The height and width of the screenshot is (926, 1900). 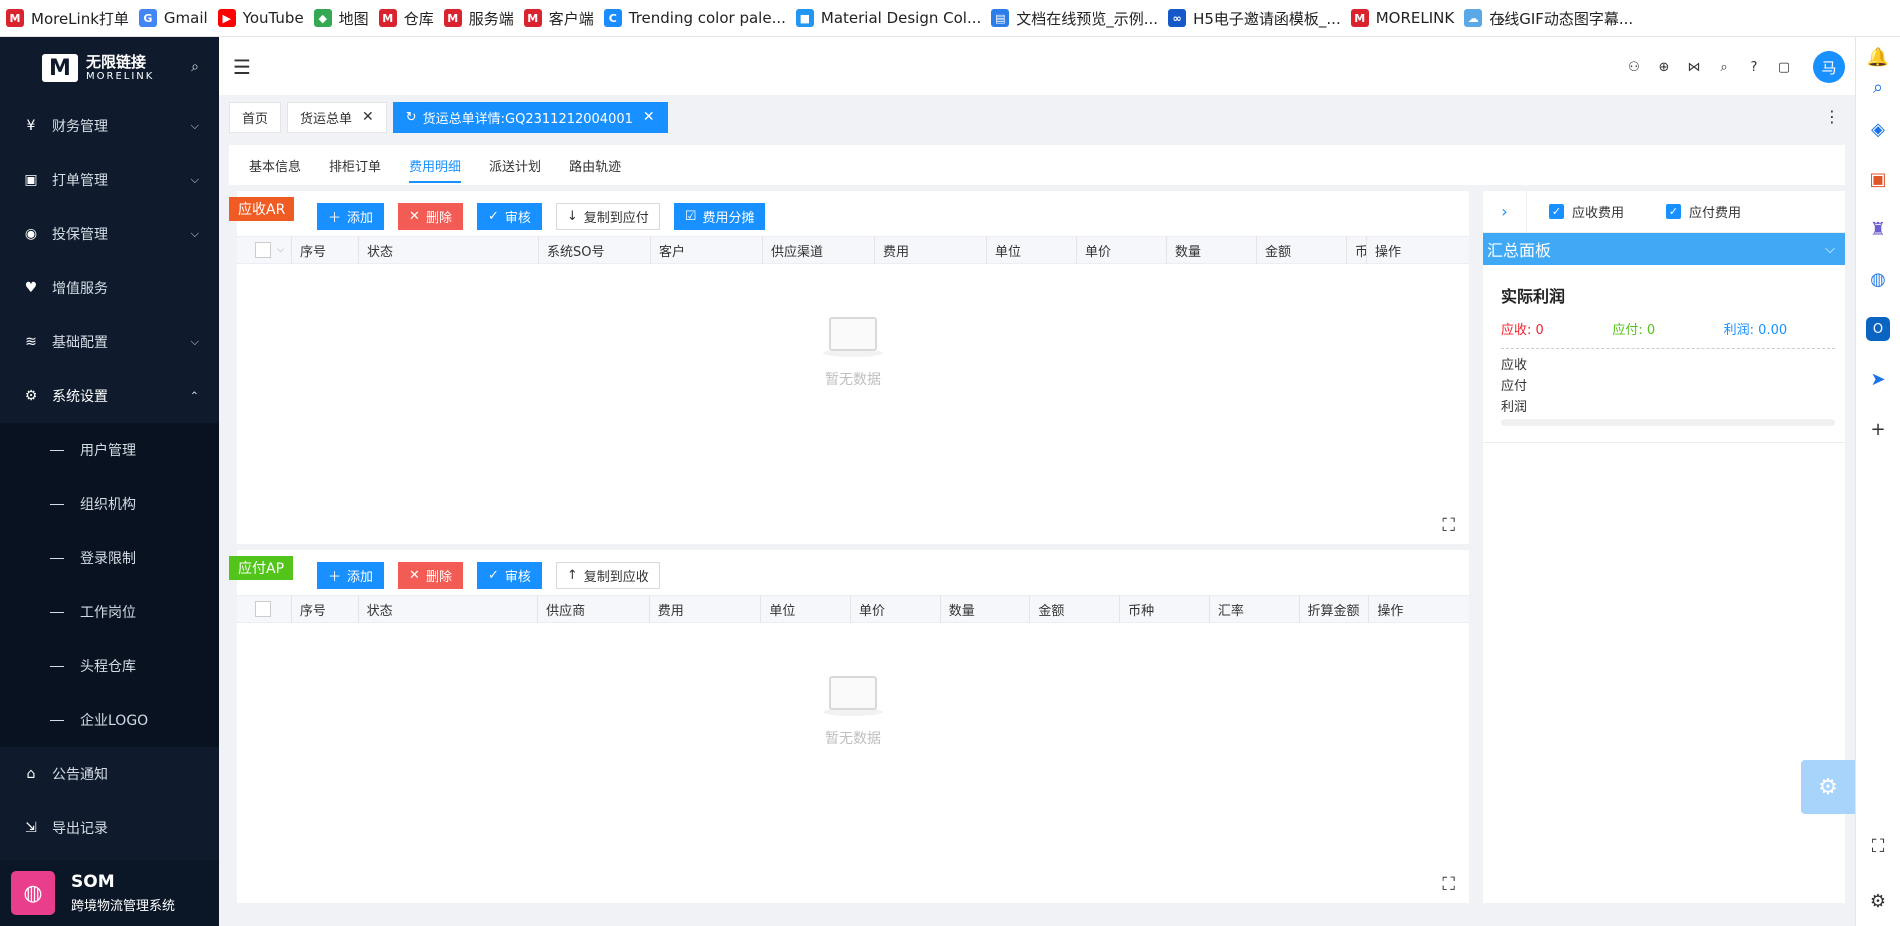 I want to click on column-header: 状态, so click(x=449, y=609).